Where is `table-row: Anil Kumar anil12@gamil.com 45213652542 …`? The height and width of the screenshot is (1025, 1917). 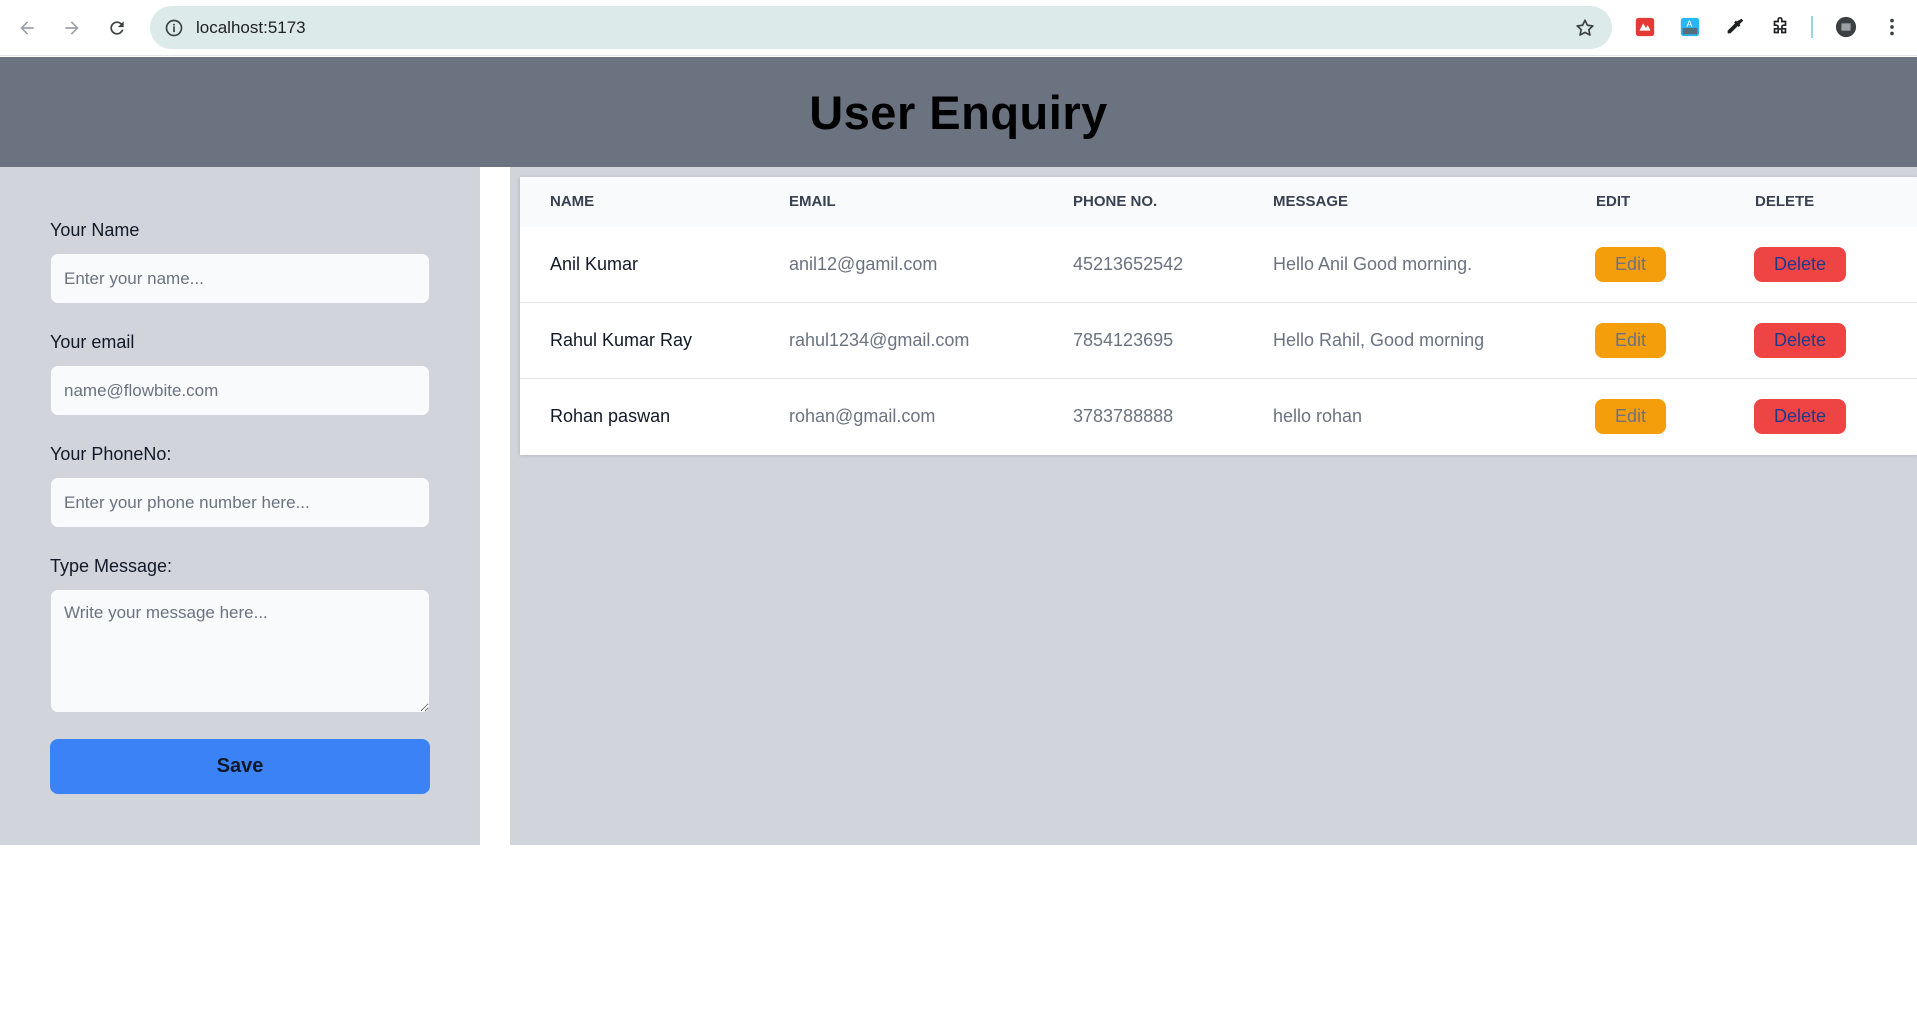 table-row: Anil Kumar anil12@gamil.com 45213652542 … is located at coordinates (1218, 265).